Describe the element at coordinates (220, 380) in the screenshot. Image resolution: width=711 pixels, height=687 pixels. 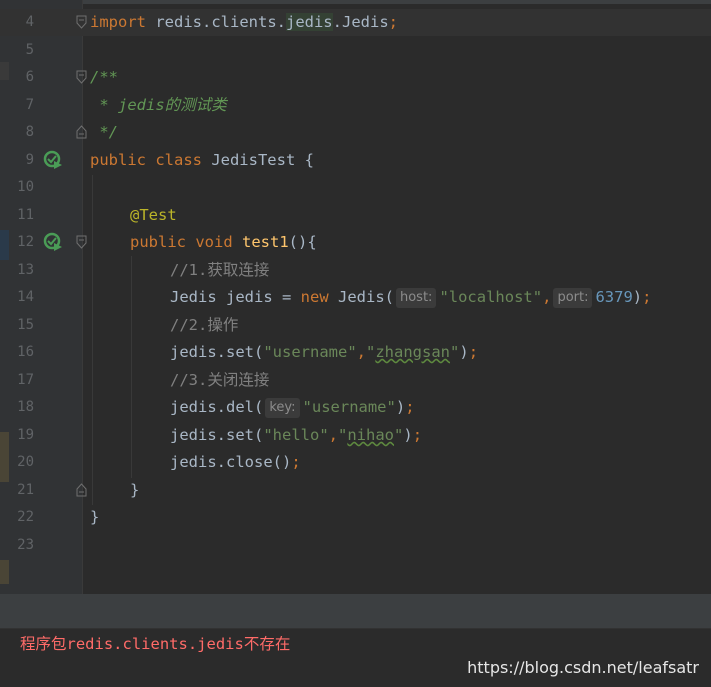
I see `line-comment: //3.关闭连接` at that location.